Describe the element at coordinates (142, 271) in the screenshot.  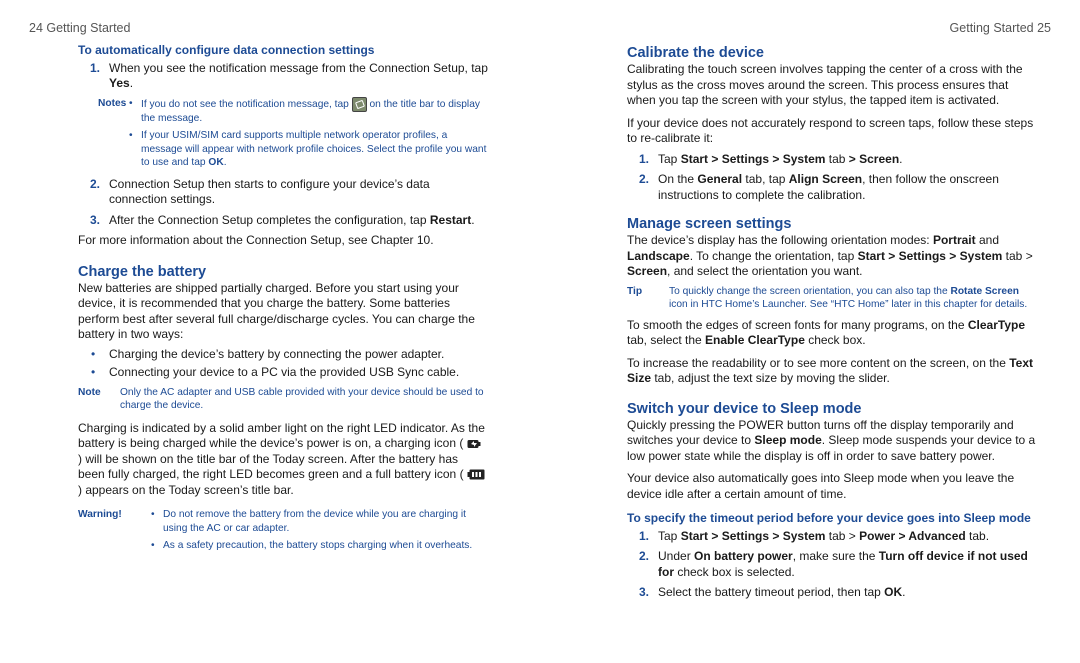
I see `heading-charge-battery: Charge the battery` at that location.